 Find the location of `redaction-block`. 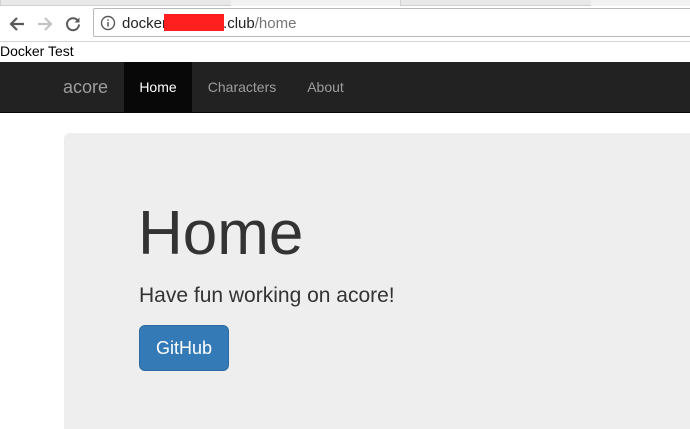

redaction-block is located at coordinates (194, 22).